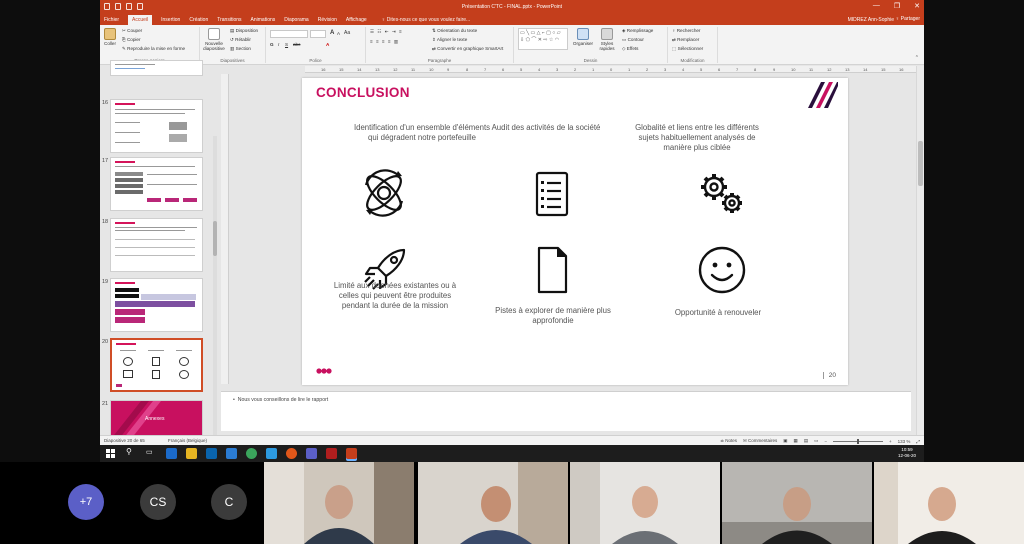  I want to click on cut-button: ✂ Couper, so click(132, 31).